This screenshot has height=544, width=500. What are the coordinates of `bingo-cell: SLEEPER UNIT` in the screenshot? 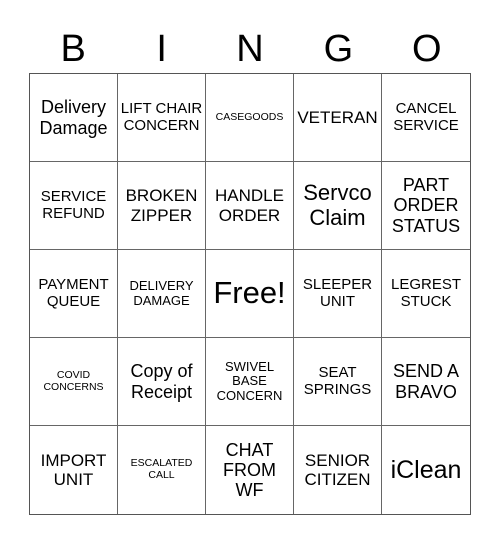 It's located at (338, 294).